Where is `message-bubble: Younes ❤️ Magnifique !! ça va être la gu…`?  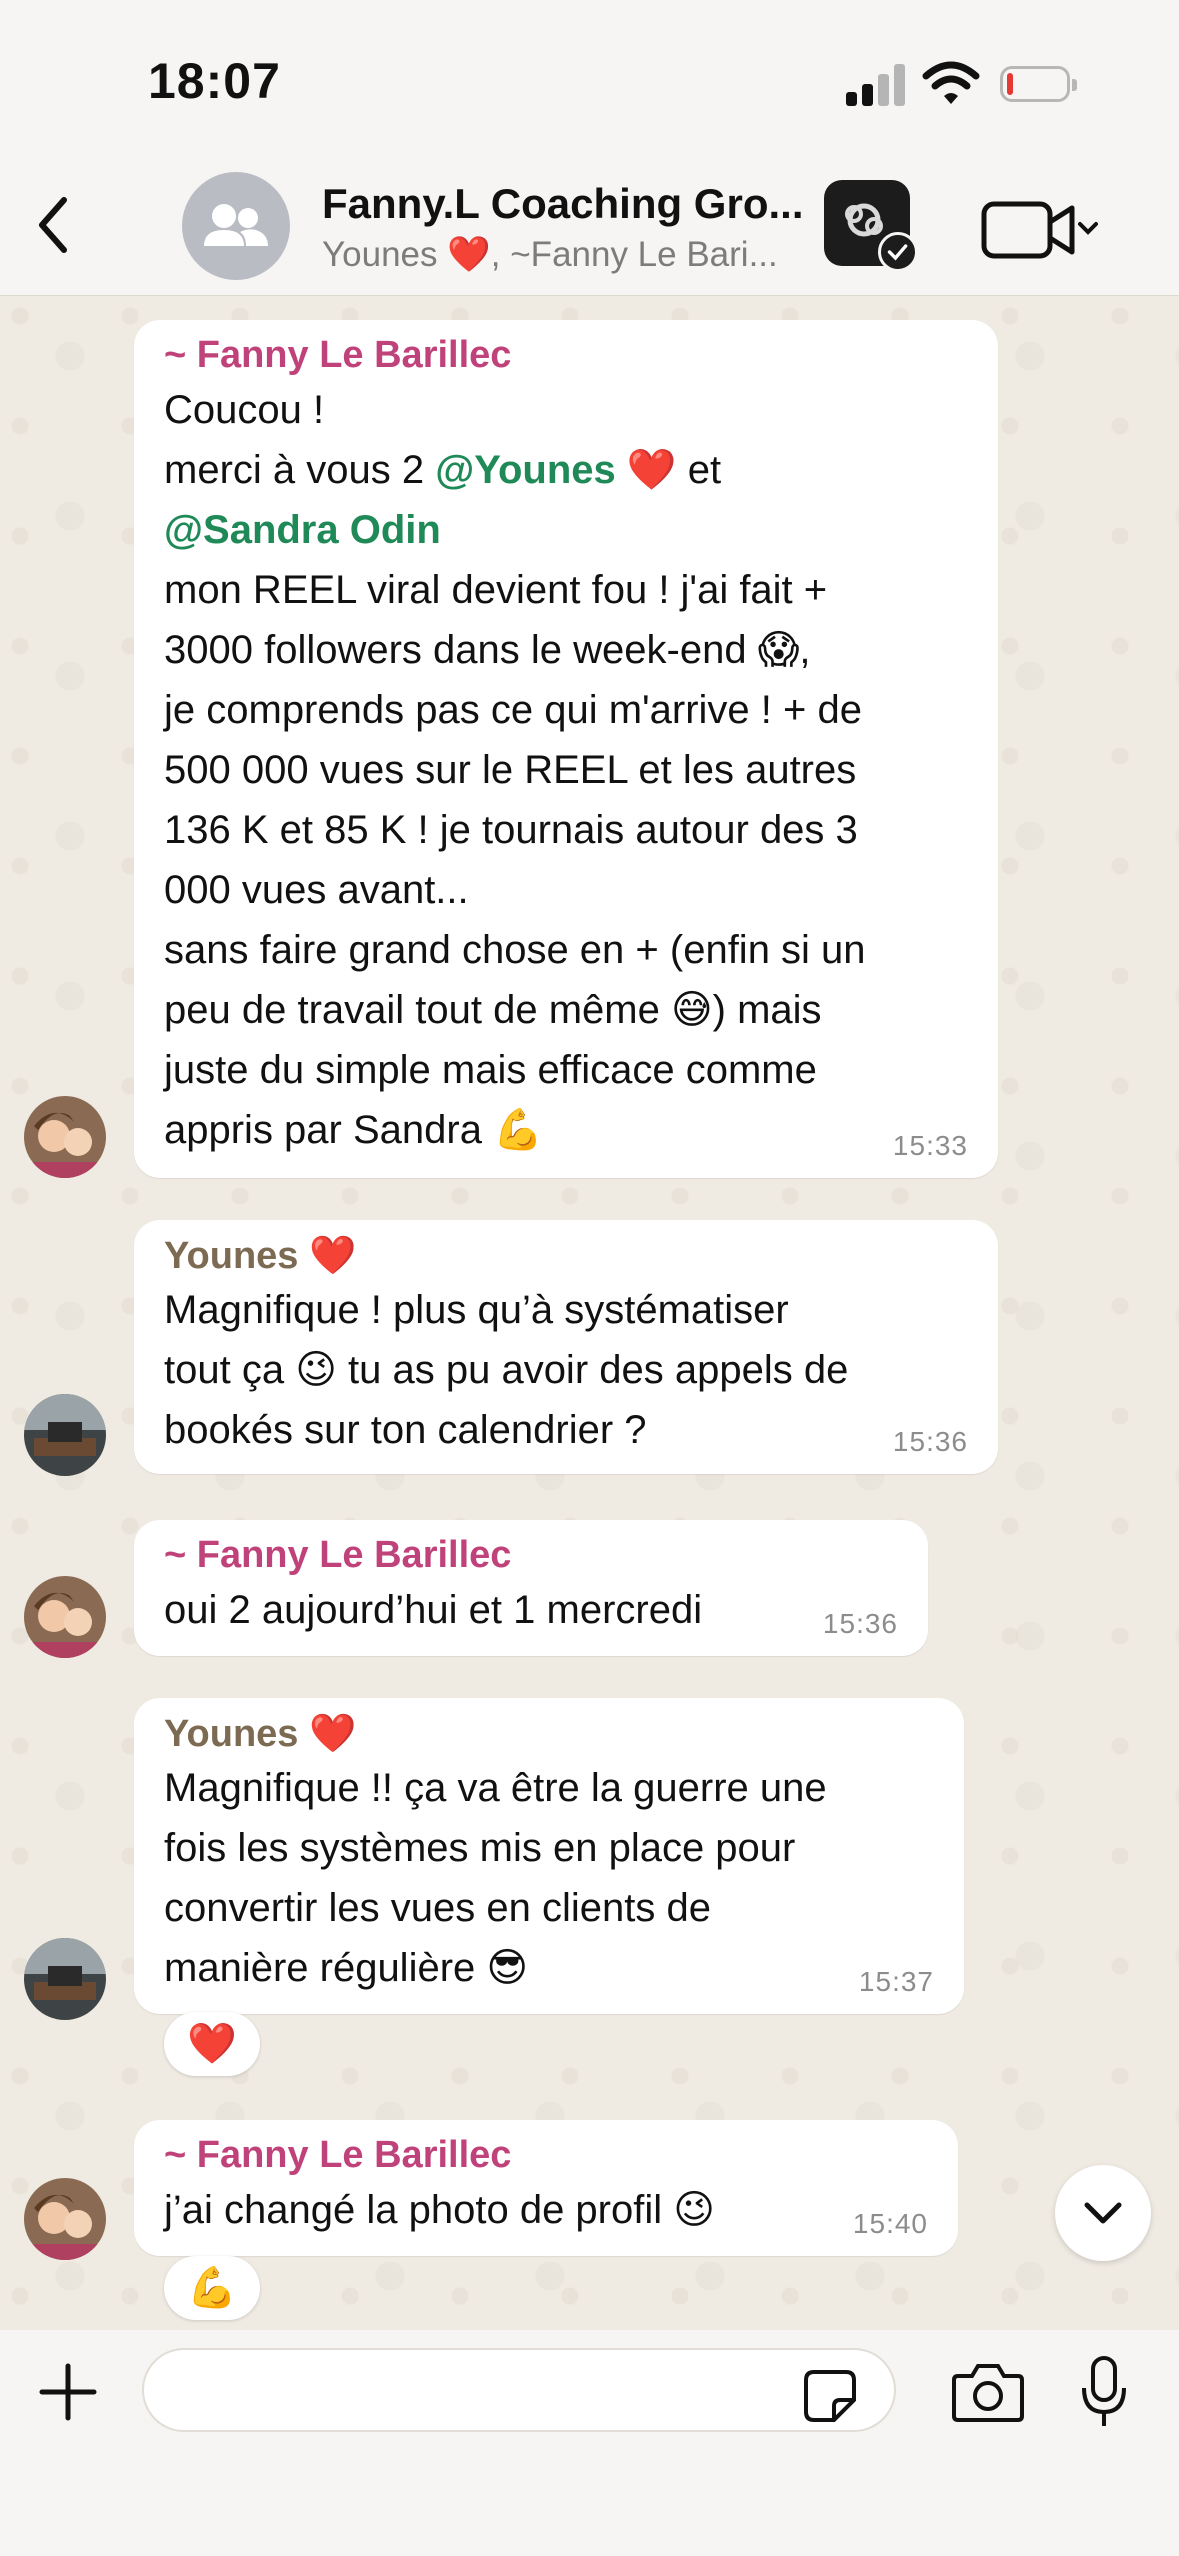 message-bubble: Younes ❤️ Magnifique !! ça va être la gu… is located at coordinates (549, 1856).